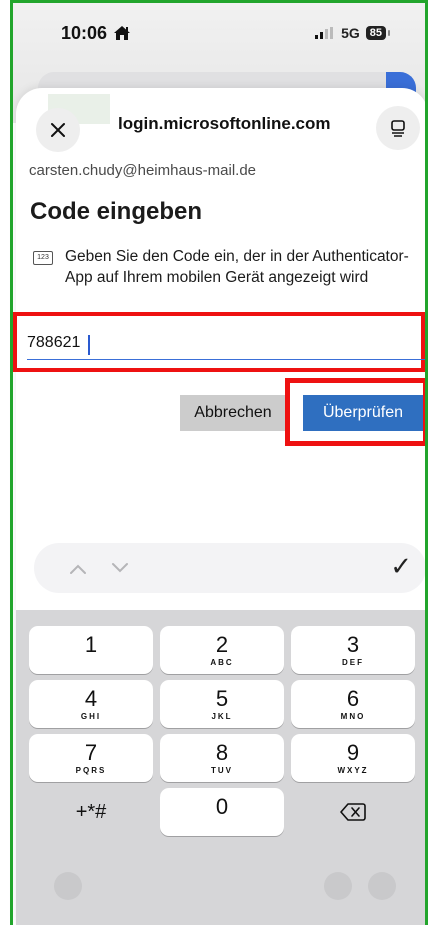  Describe the element at coordinates (226, 343) in the screenshot. I see `code-input` at that location.